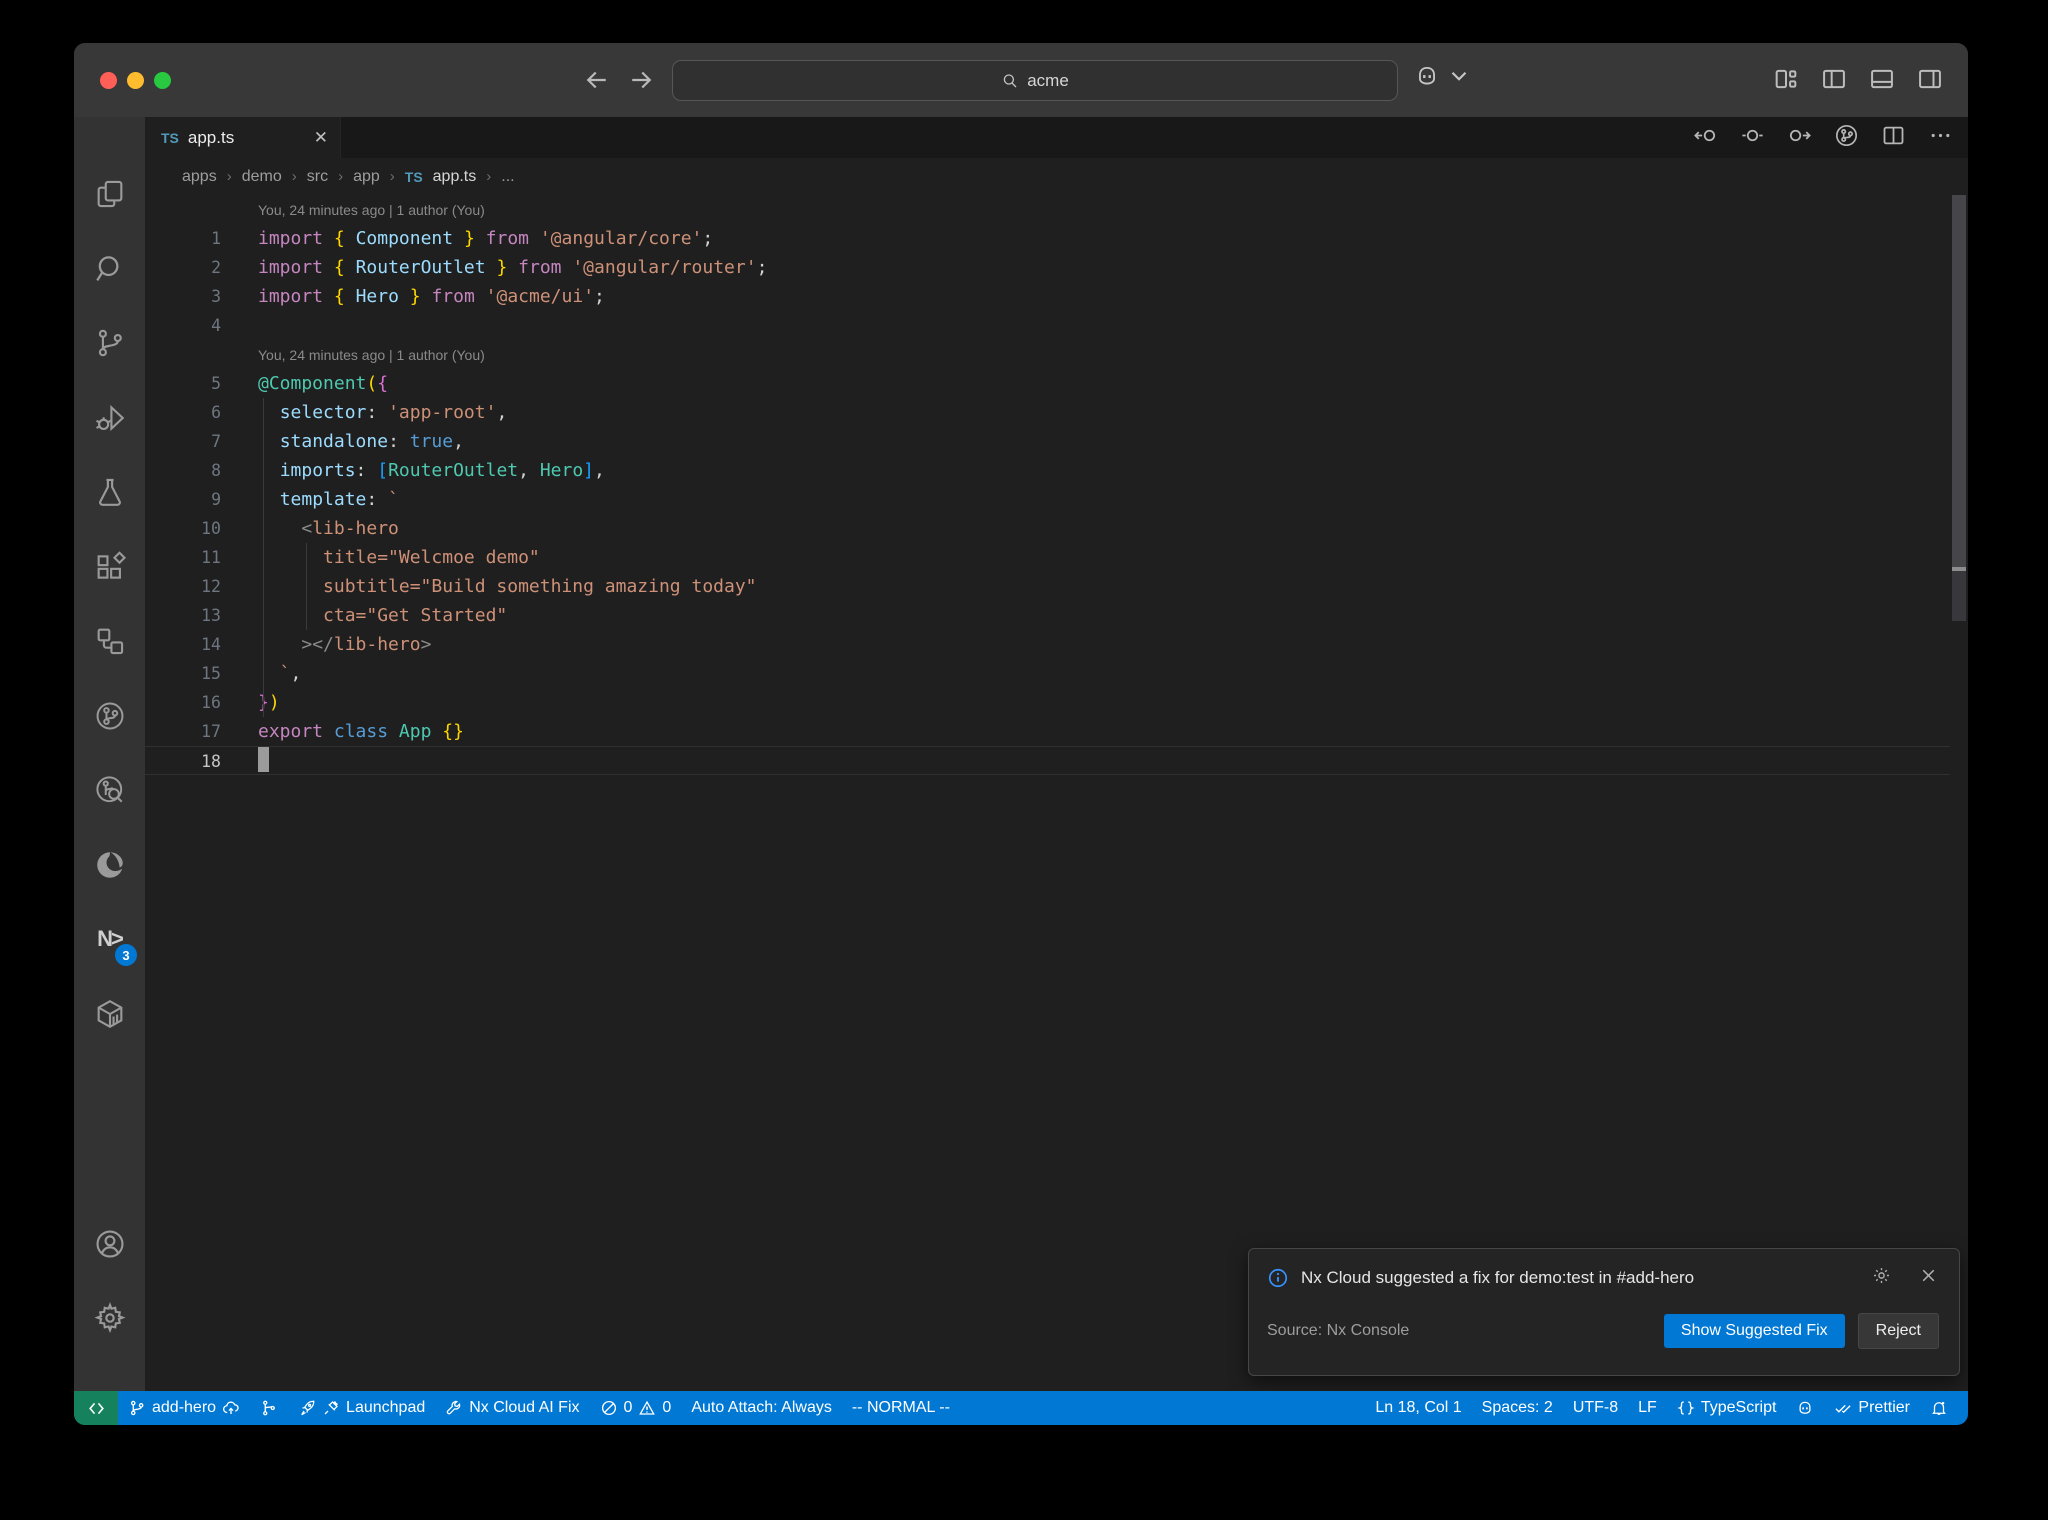 The image size is (2048, 1520). What do you see at coordinates (109, 754) in the screenshot?
I see `activity-bar: N> 3` at bounding box center [109, 754].